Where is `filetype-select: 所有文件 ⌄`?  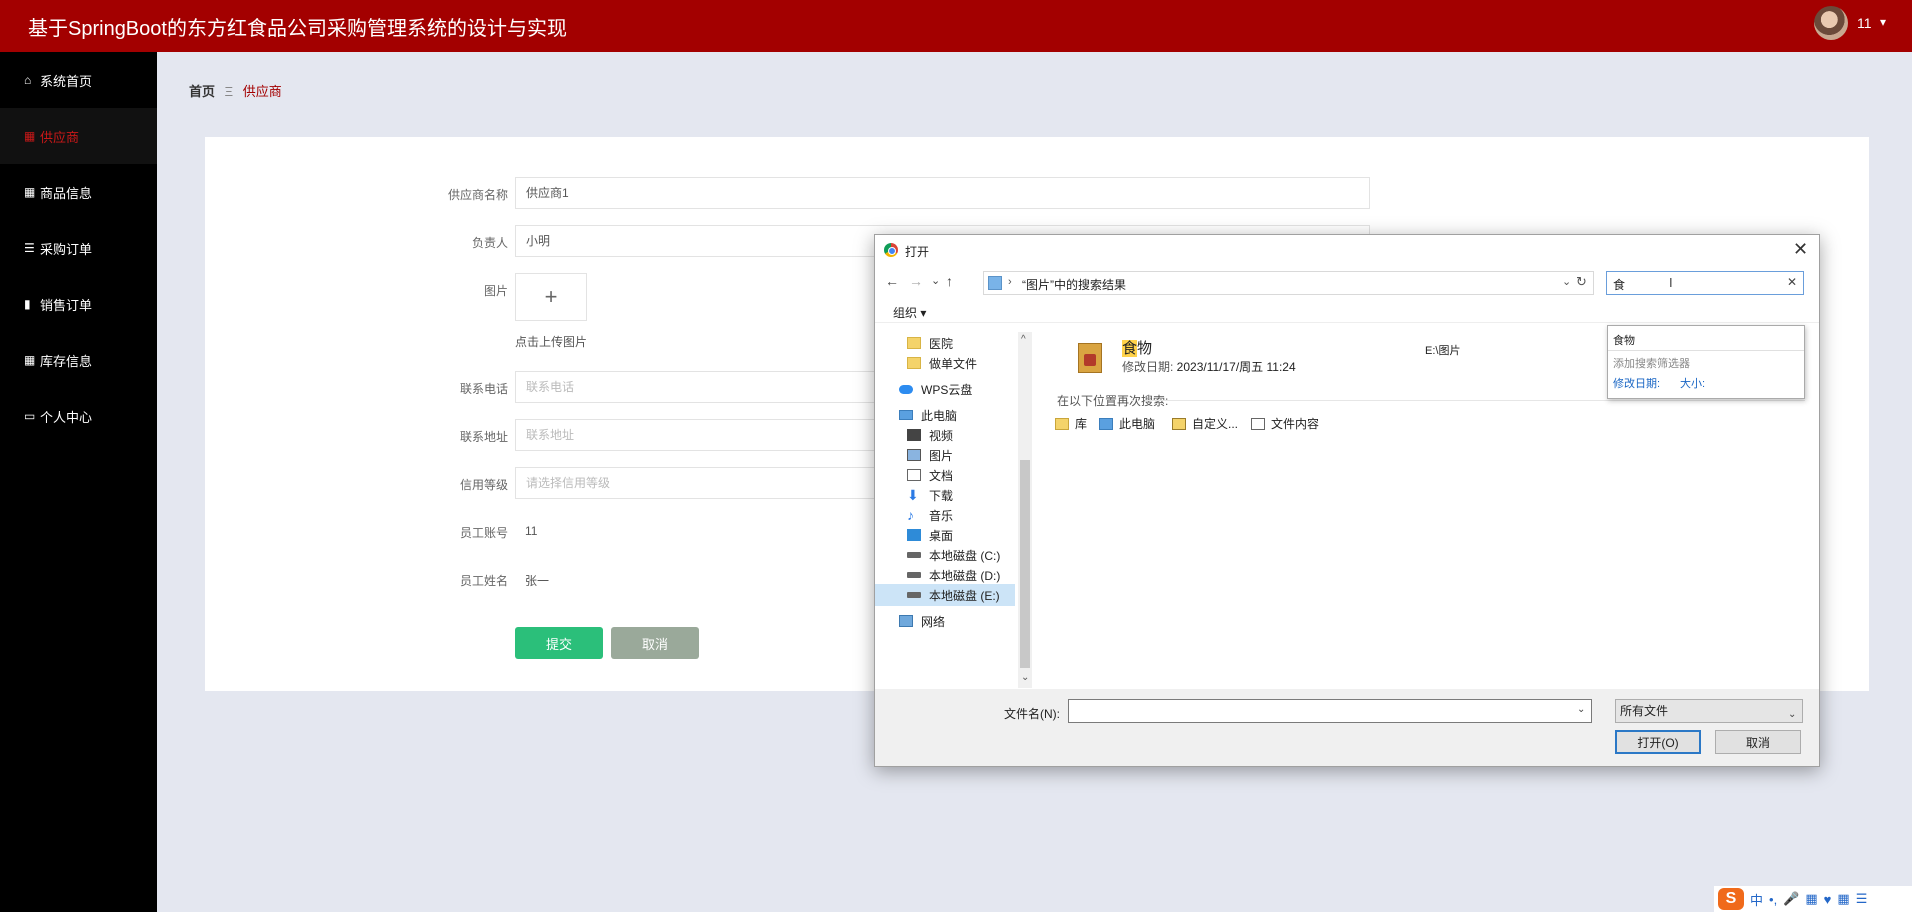
filetype-select: 所有文件 ⌄ is located at coordinates (1709, 711).